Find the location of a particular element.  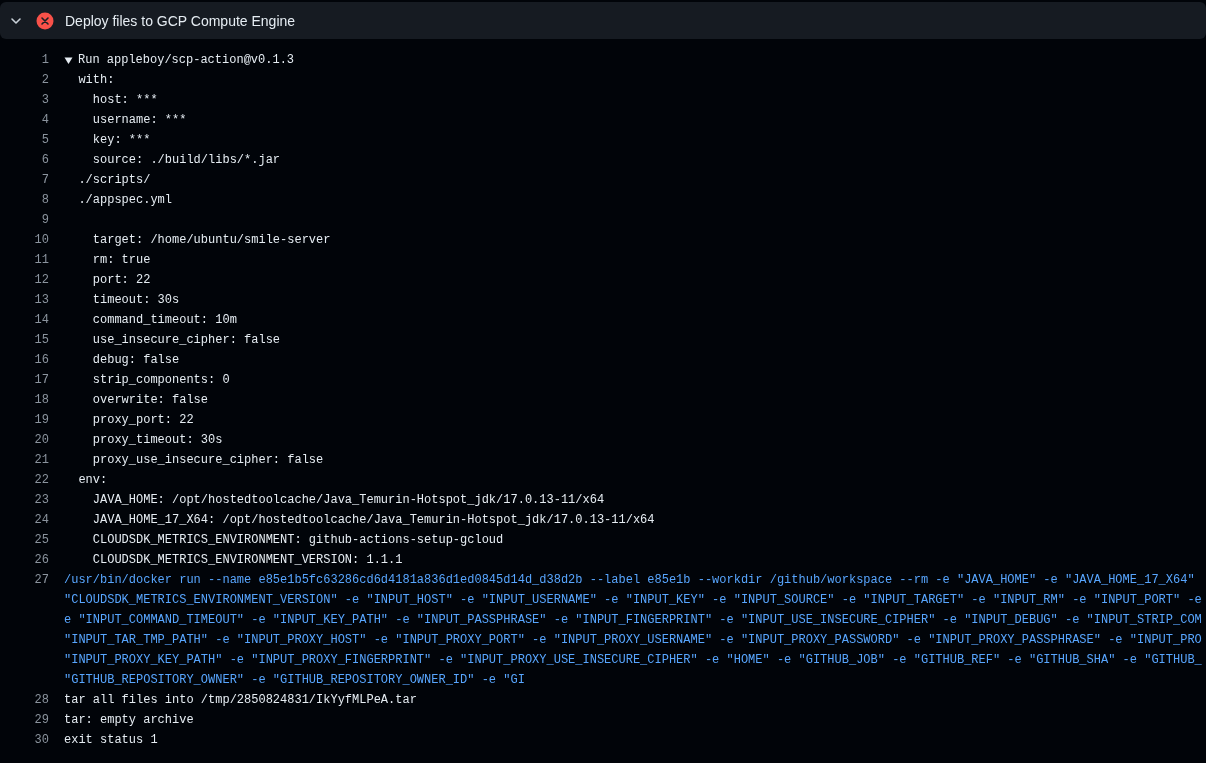

line-number: 21 is located at coordinates (41, 460).